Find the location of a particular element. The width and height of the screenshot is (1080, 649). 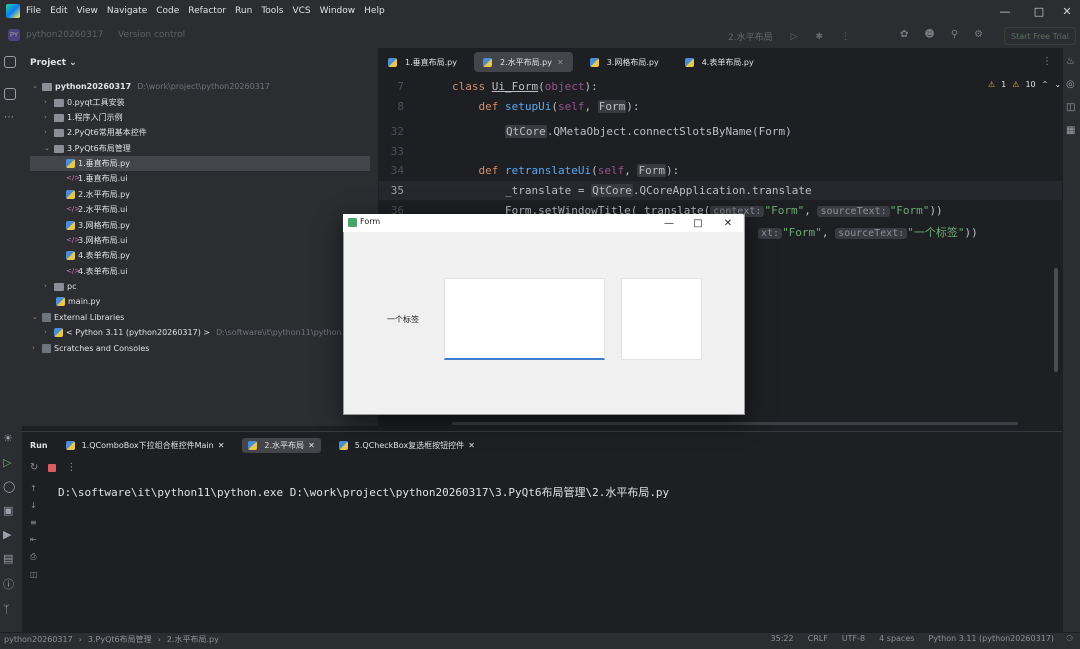

tree-external-libraries: ⌄ External Libraries is located at coordinates (78, 317).